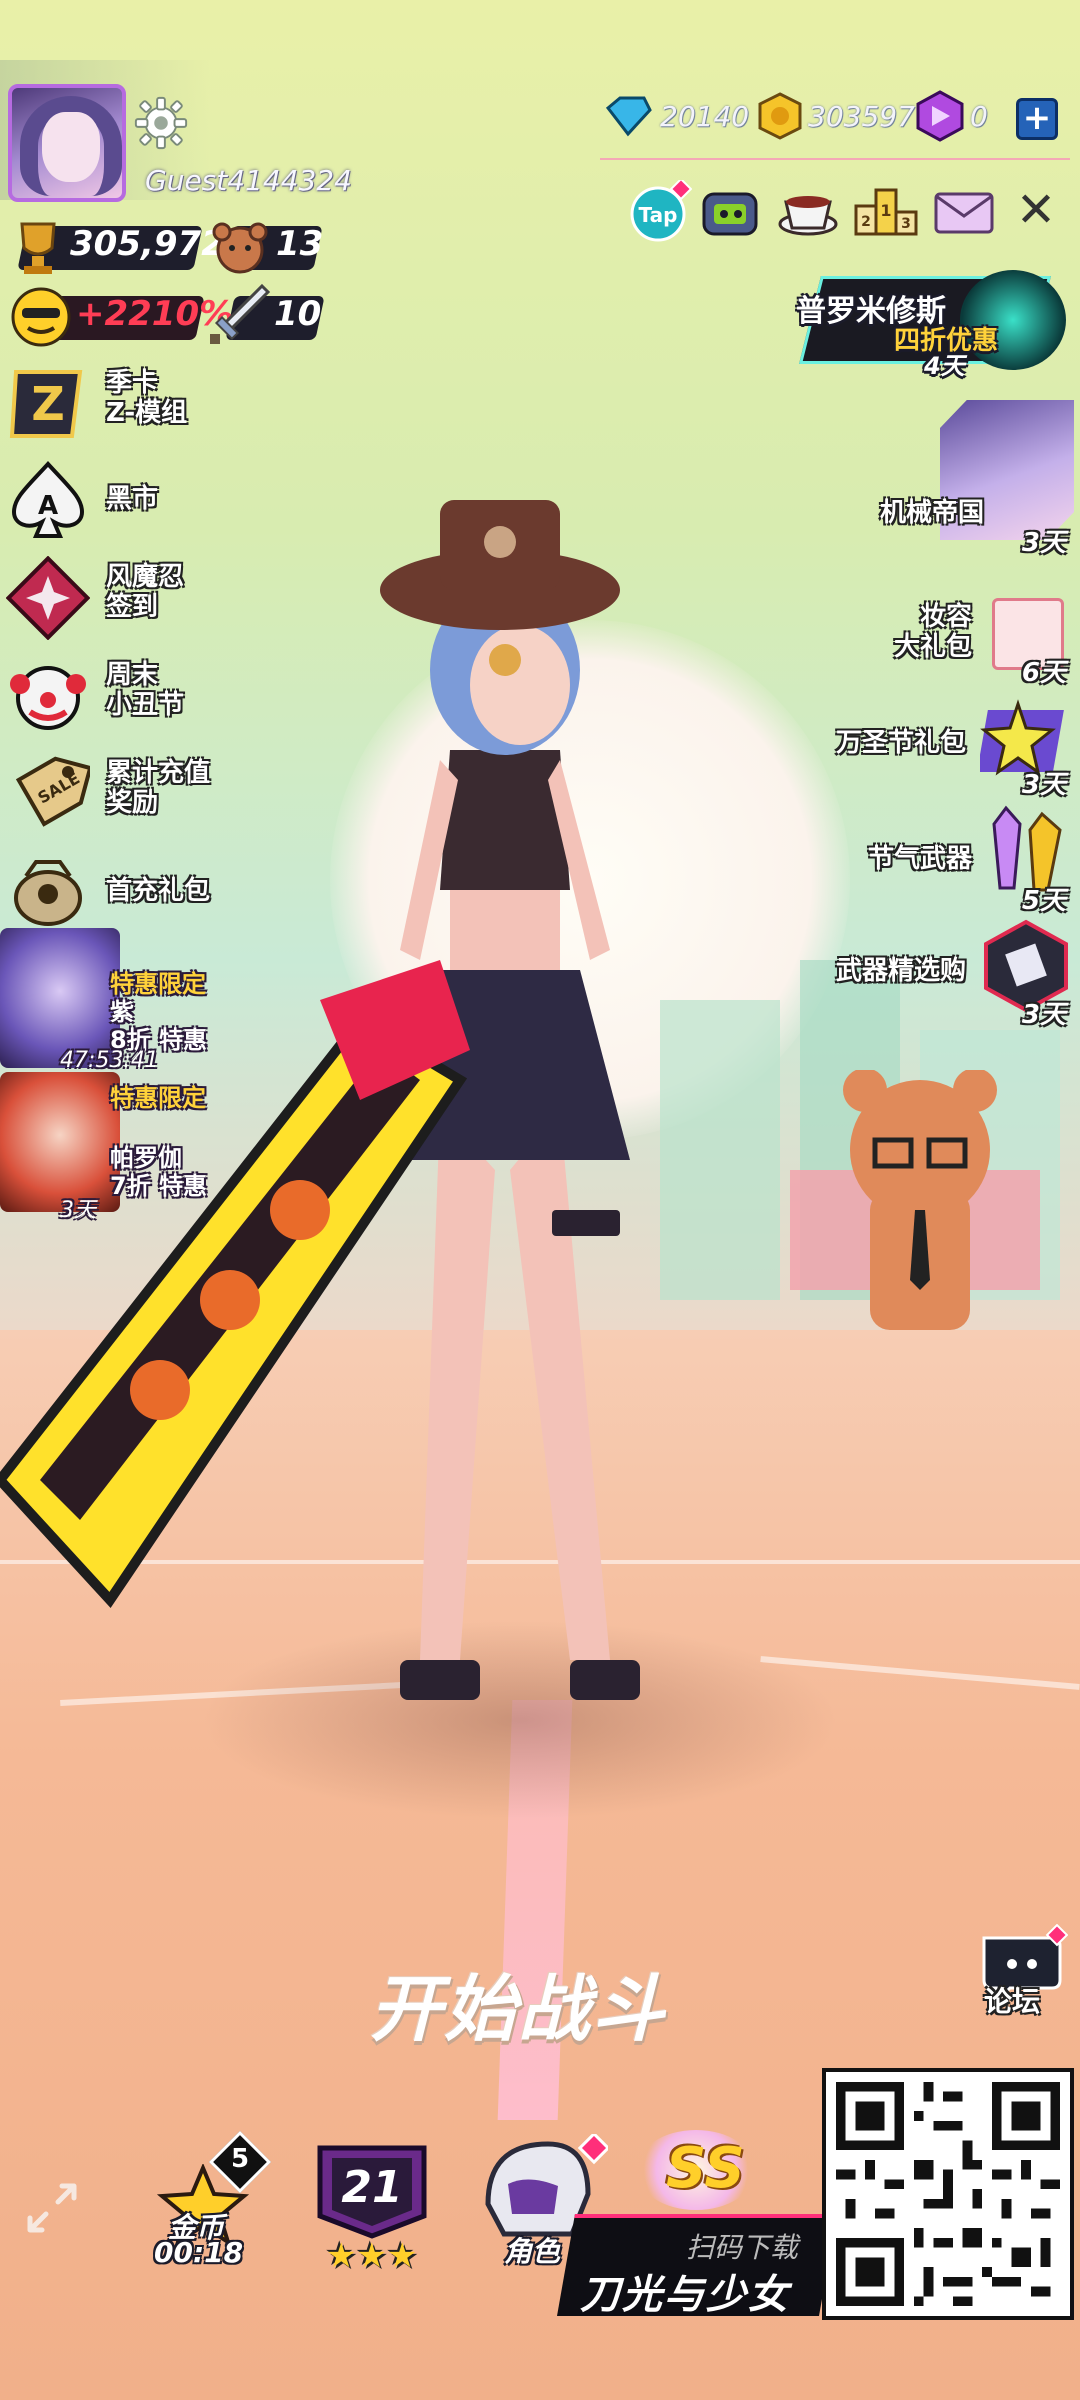 This screenshot has height=2400, width=1080. What do you see at coordinates (132, 499) in the screenshot?
I see `menu-label: 黑市` at bounding box center [132, 499].